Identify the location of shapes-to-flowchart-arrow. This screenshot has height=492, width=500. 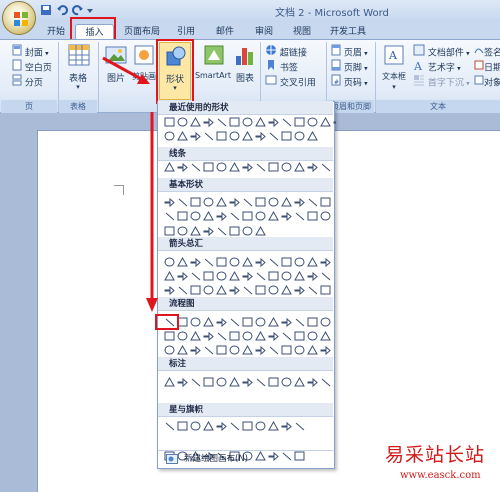
(152, 212).